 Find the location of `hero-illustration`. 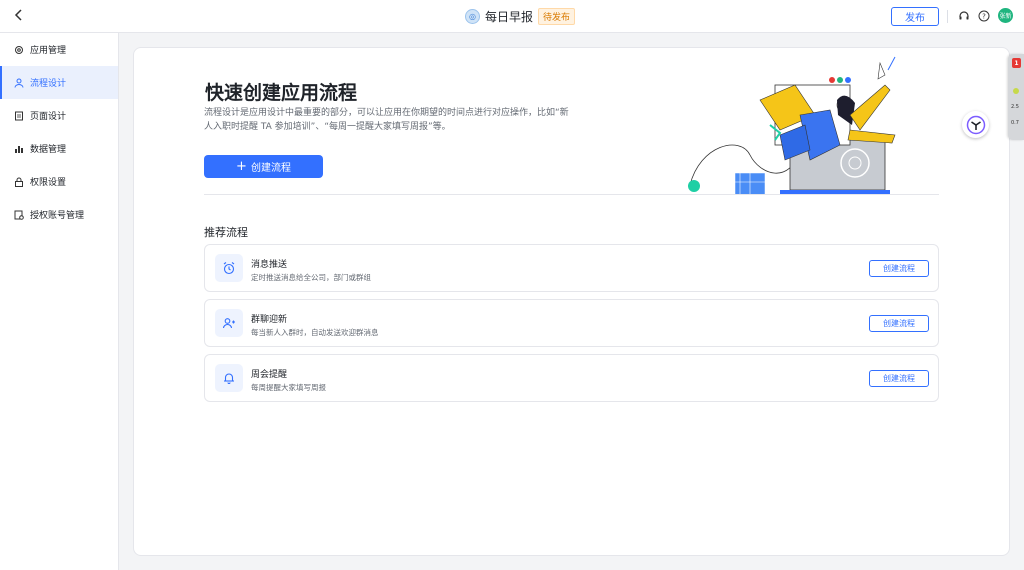

hero-illustration is located at coordinates (792, 125).